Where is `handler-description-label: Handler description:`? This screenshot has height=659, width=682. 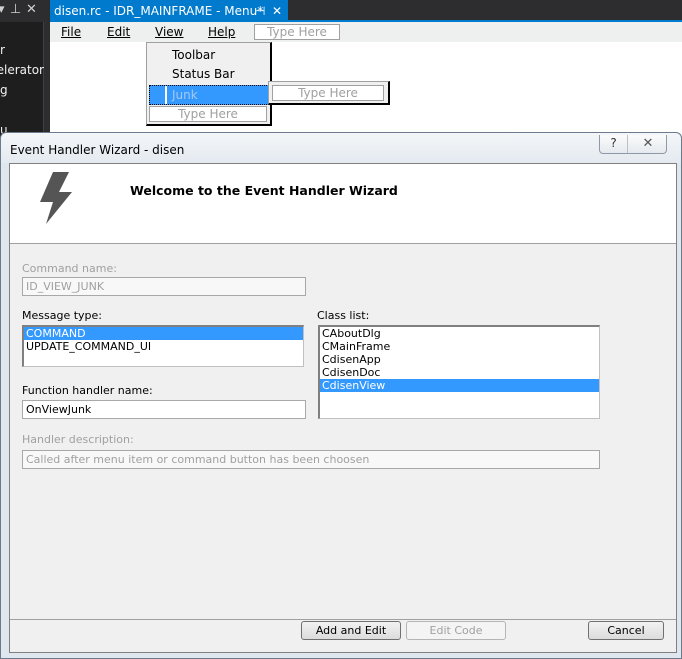 handler-description-label: Handler description: is located at coordinates (78, 439).